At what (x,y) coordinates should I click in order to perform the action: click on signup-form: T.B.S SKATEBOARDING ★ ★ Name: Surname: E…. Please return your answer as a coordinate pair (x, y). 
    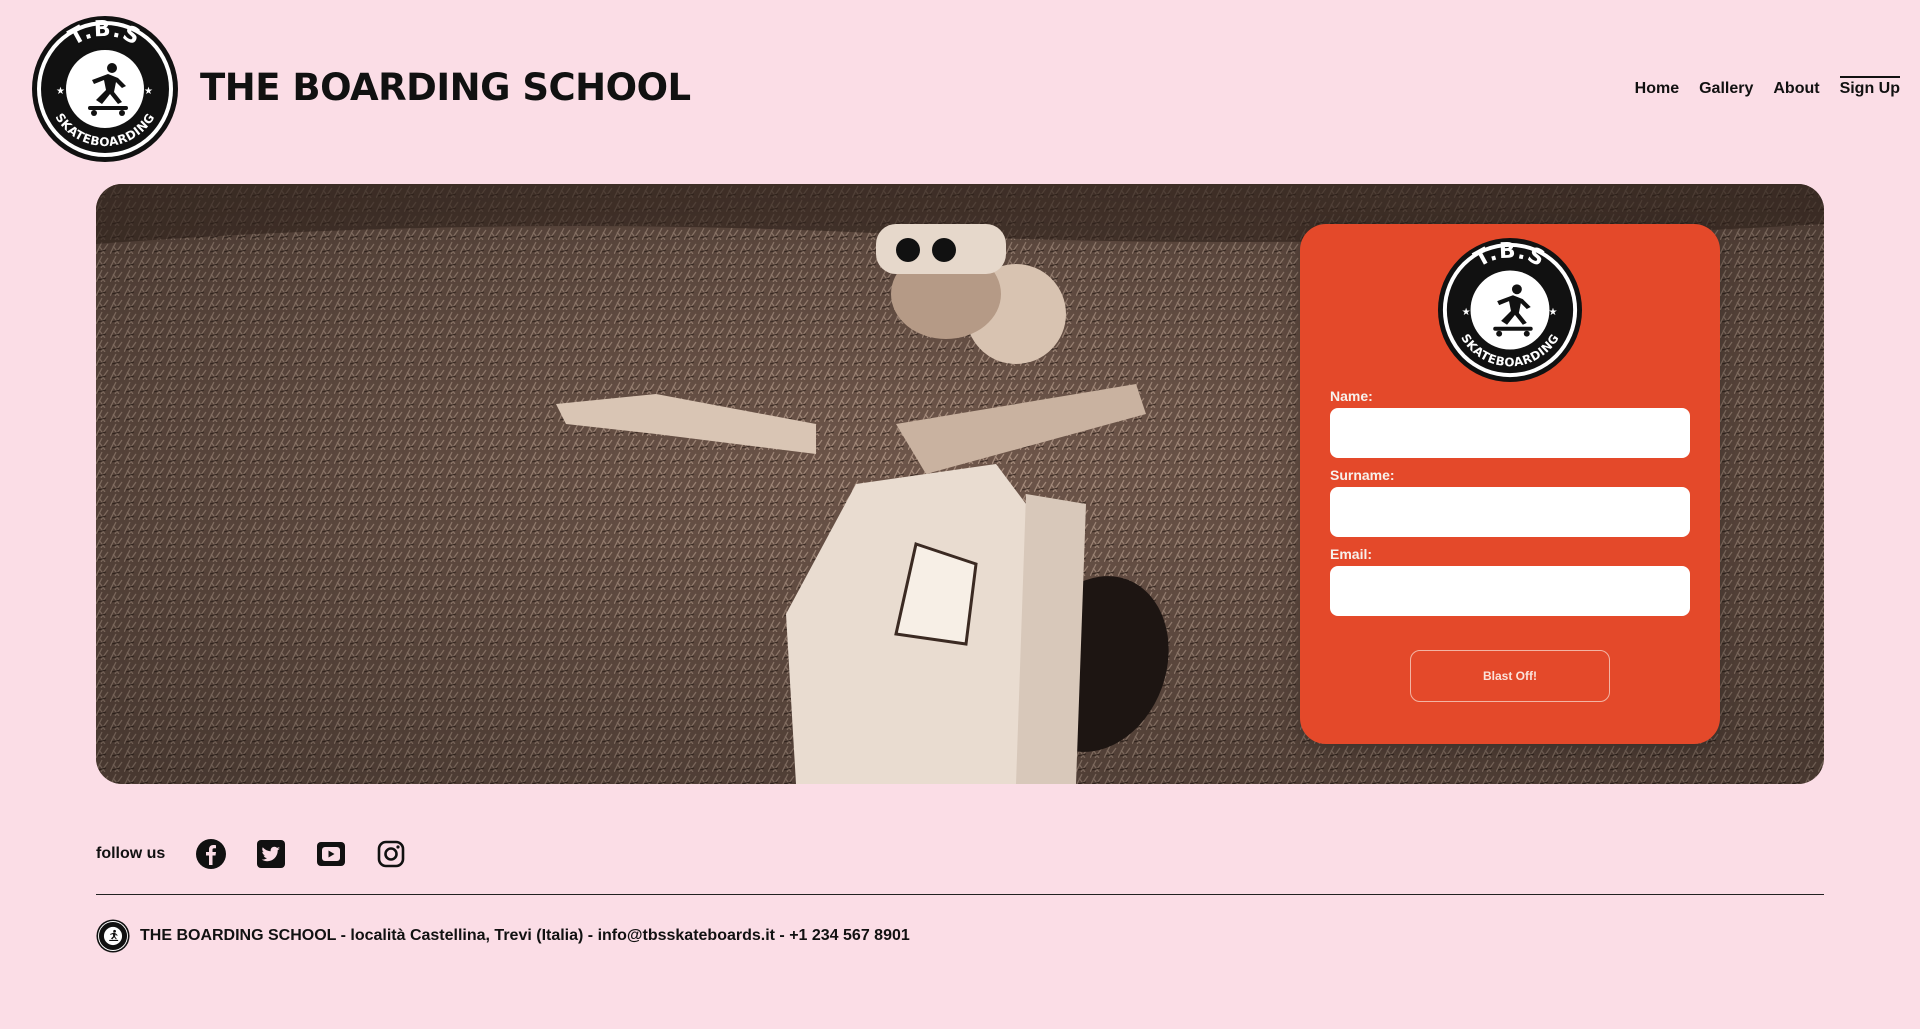
    Looking at the image, I should click on (1510, 484).